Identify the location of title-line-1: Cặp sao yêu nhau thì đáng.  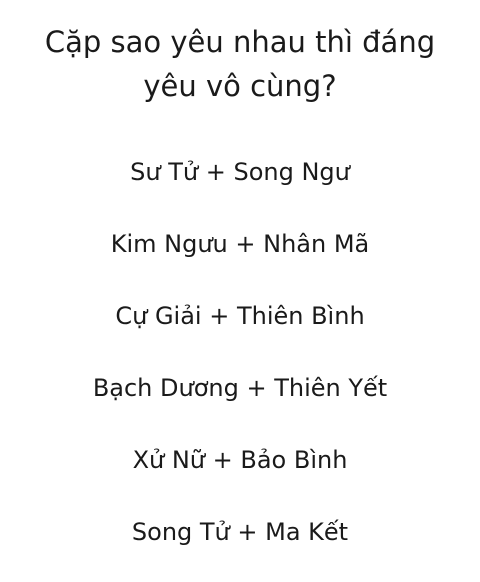
(240, 42).